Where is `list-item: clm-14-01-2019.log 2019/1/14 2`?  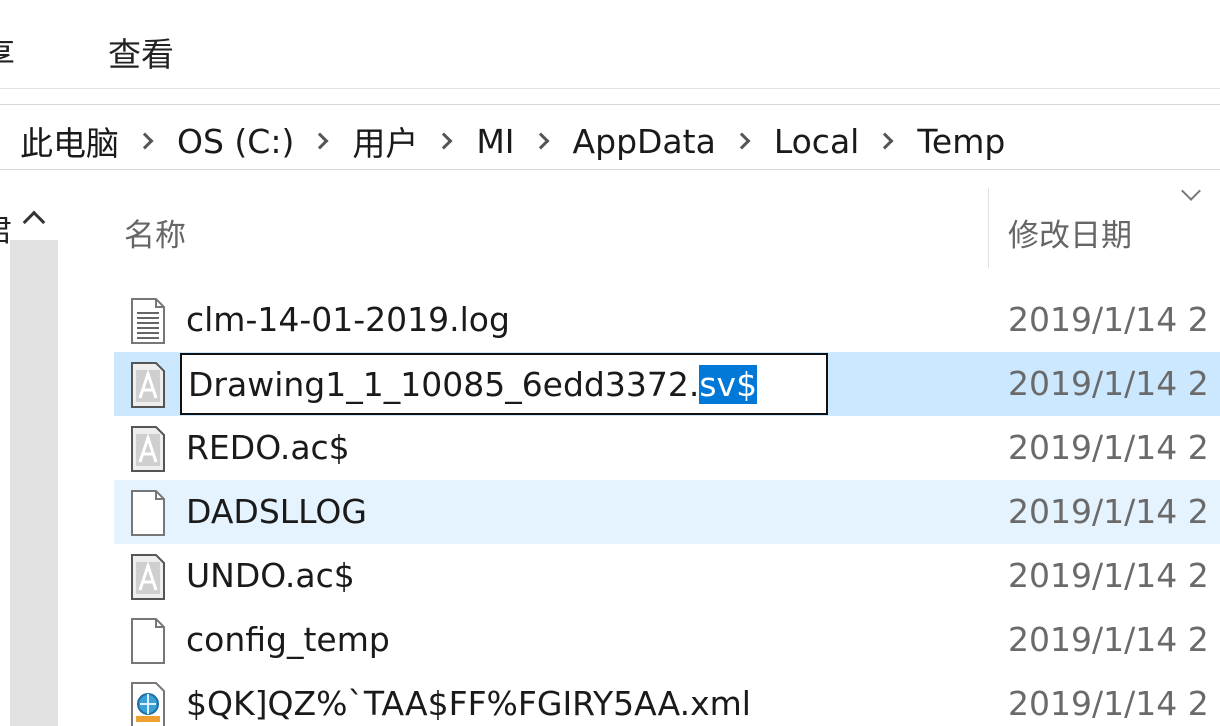 list-item: clm-14-01-2019.log 2019/1/14 2 is located at coordinates (667, 320).